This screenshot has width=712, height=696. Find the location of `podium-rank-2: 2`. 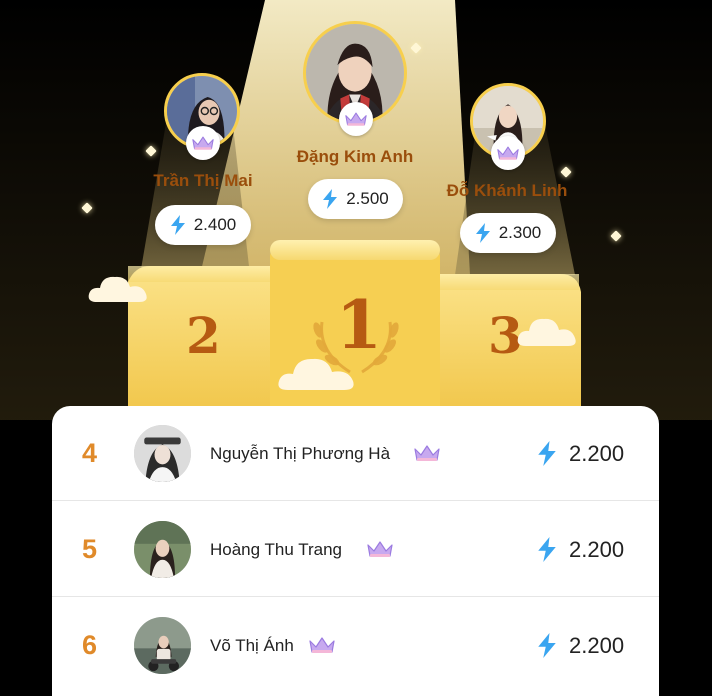

podium-rank-2: 2 is located at coordinates (203, 335).